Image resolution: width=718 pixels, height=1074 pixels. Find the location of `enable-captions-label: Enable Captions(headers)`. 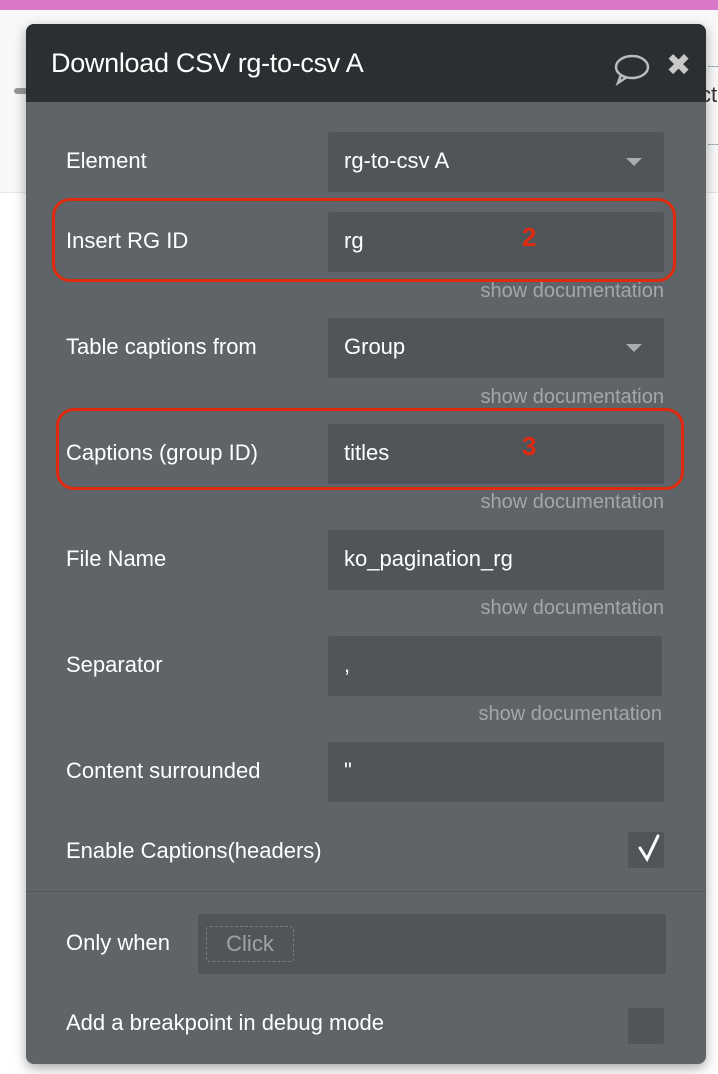

enable-captions-label: Enable Captions(headers) is located at coordinates (194, 850).